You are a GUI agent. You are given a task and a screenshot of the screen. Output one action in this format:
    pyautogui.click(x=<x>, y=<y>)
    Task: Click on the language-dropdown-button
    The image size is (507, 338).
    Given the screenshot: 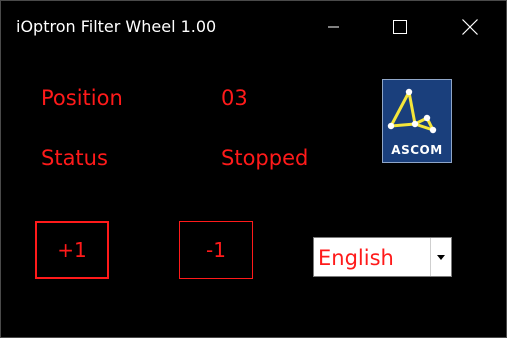 What is the action you would take?
    pyautogui.click(x=440, y=257)
    